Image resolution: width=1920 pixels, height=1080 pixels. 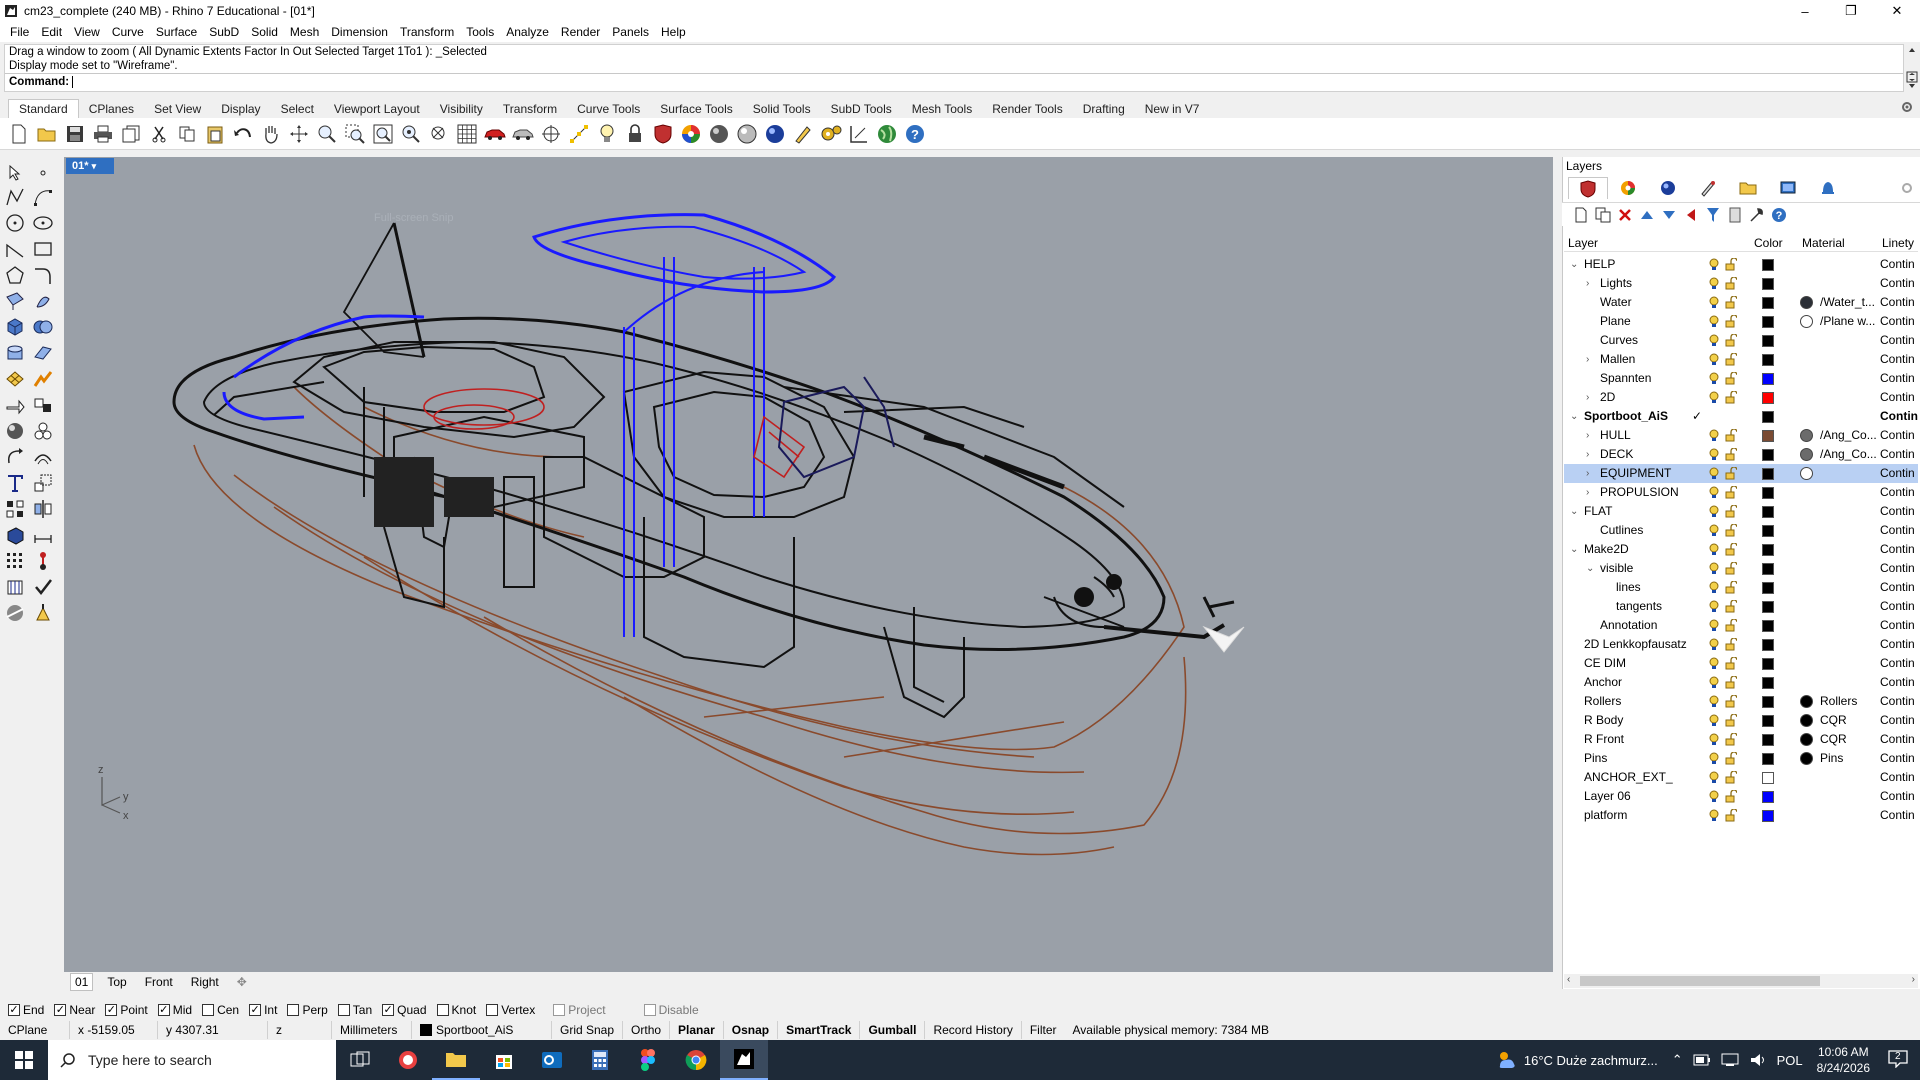 What do you see at coordinates (243, 134) in the screenshot?
I see `undo-icon` at bounding box center [243, 134].